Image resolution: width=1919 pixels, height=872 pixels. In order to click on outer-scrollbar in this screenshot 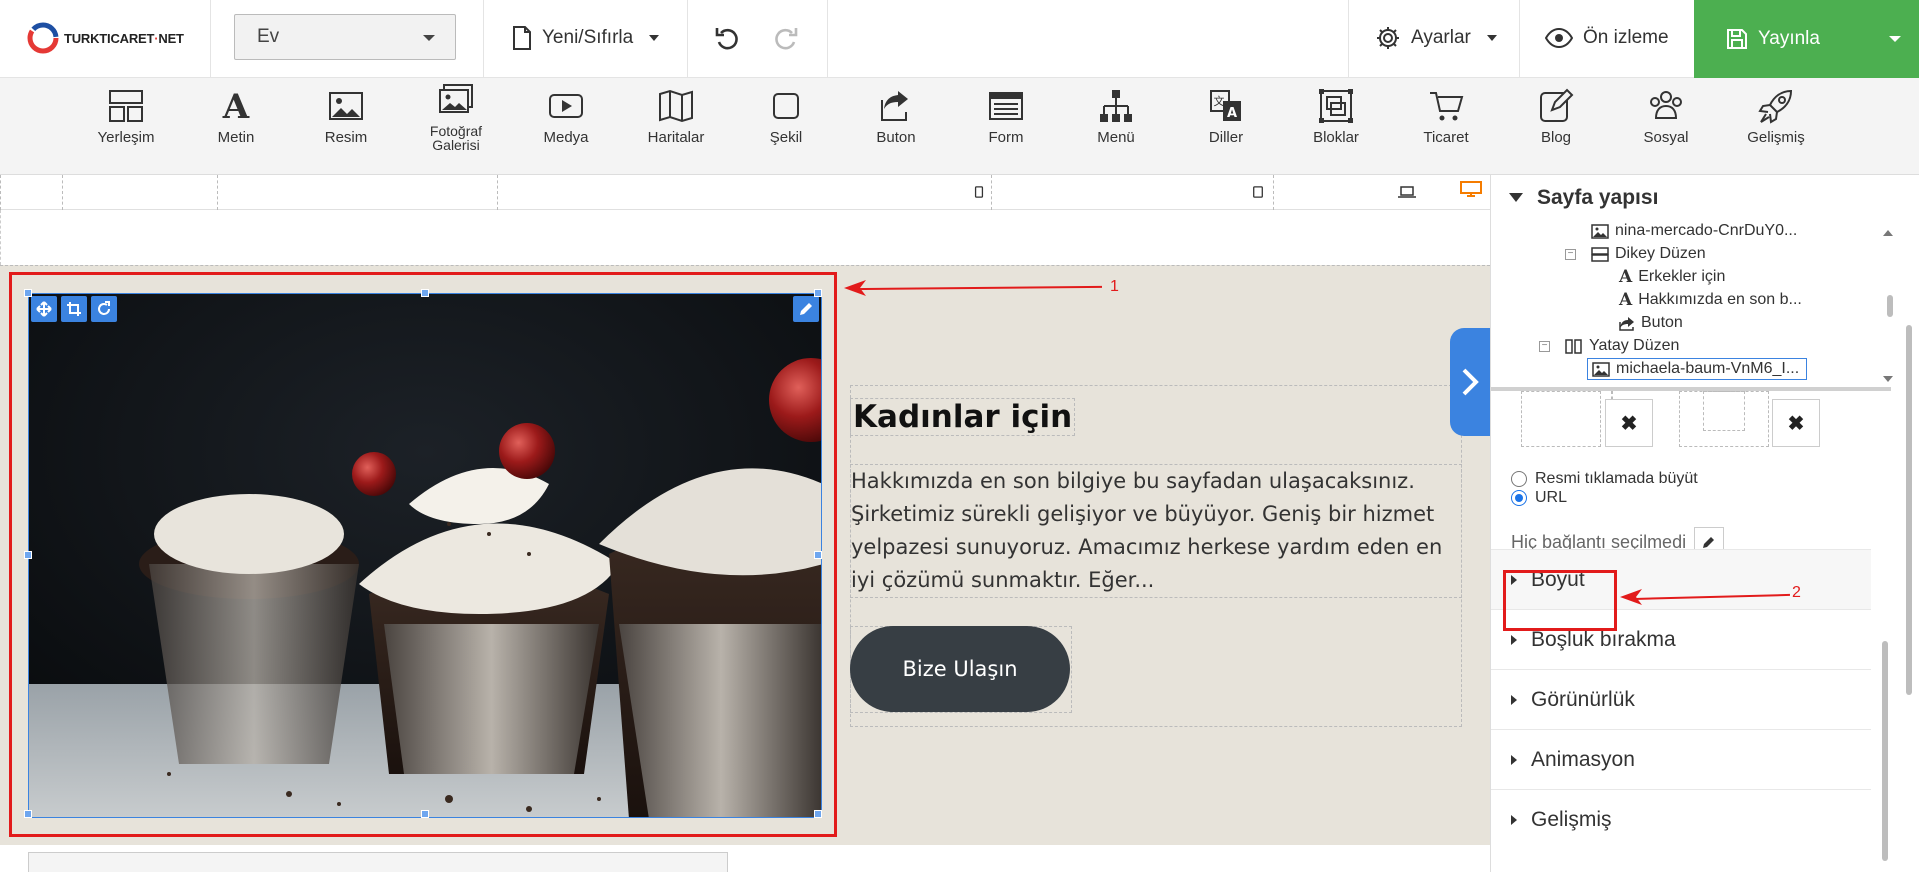, I will do `click(1909, 510)`.